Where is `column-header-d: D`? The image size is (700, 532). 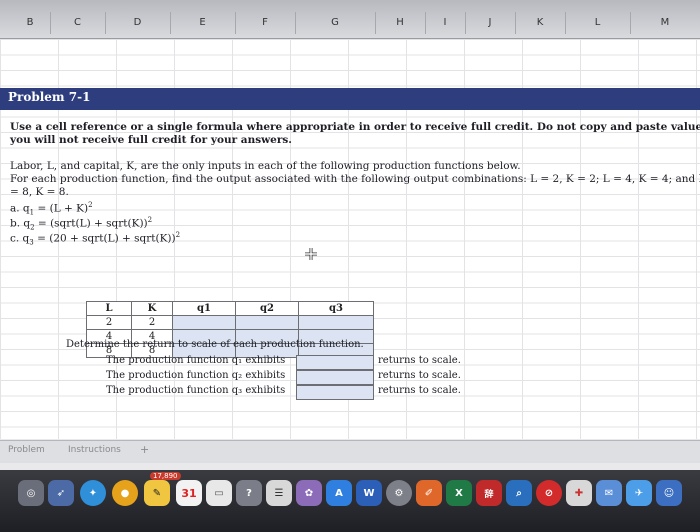
column-header-d: D is located at coordinates (138, 23).